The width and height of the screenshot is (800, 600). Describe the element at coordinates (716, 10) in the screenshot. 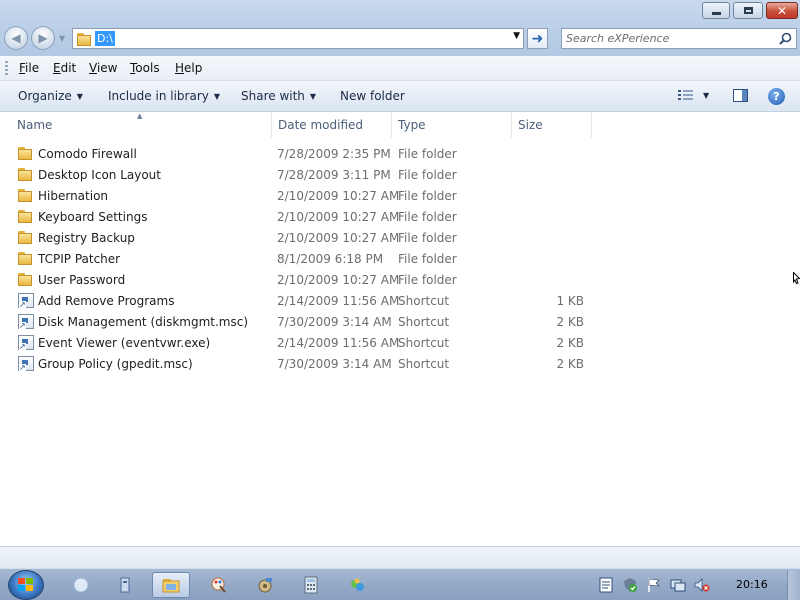

I see `minimize-button` at that location.